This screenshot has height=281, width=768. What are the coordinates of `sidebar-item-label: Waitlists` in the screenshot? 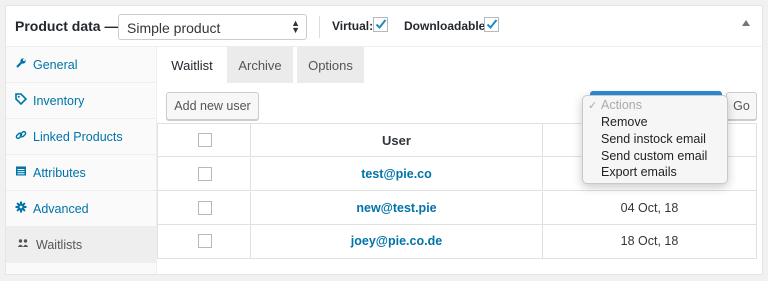 It's located at (59, 245).